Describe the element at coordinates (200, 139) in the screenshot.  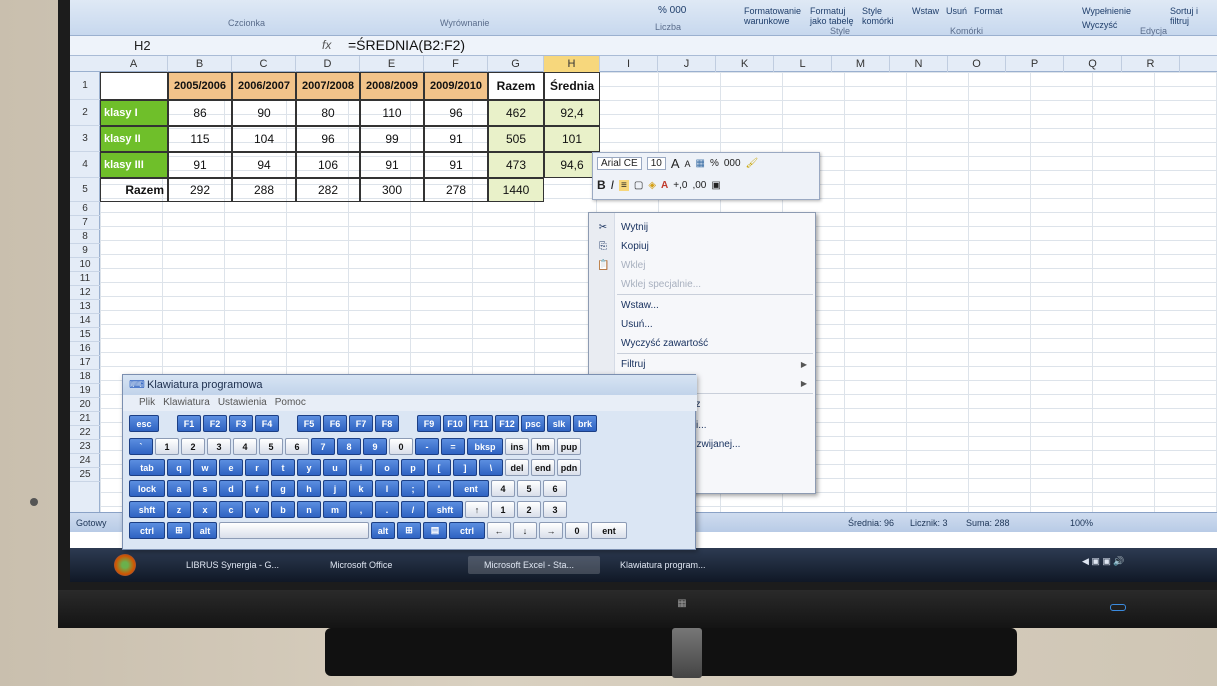
I see `table-cell: 115` at that location.